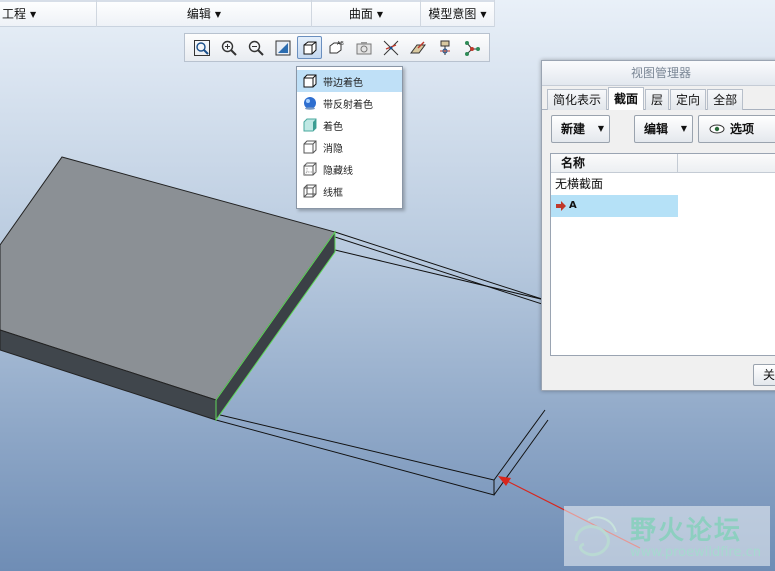 The width and height of the screenshot is (775, 571). I want to click on zoom-out-button, so click(255, 47).